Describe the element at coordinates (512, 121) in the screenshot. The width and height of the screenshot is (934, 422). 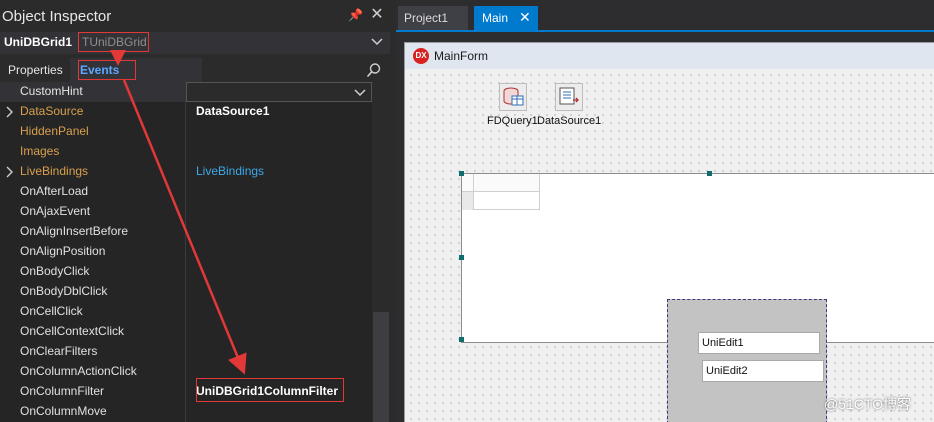
I see `fdquery1-label: FDQuery1` at that location.